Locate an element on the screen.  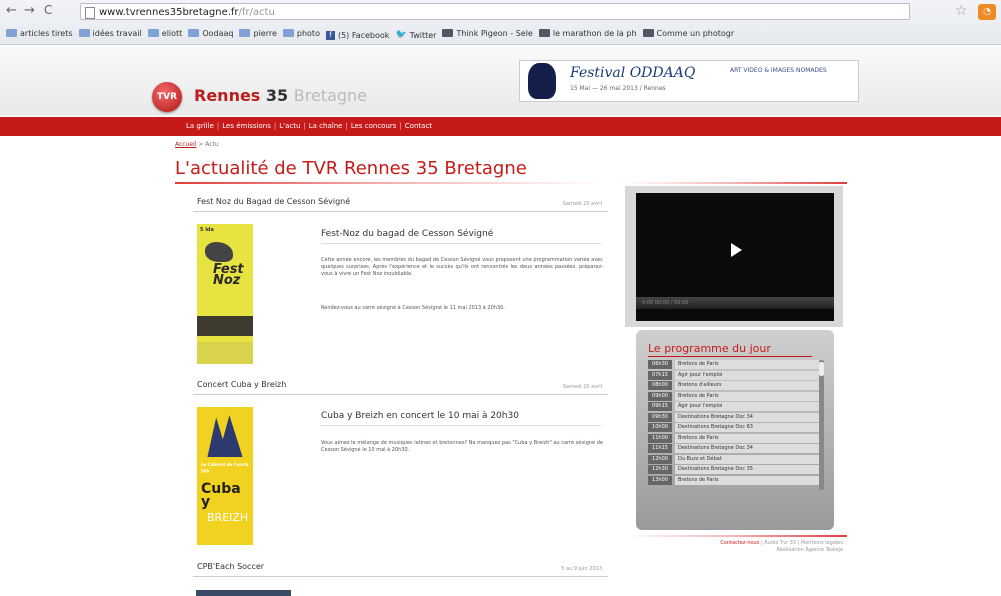
article-thumbnail-image is located at coordinates (243, 593).